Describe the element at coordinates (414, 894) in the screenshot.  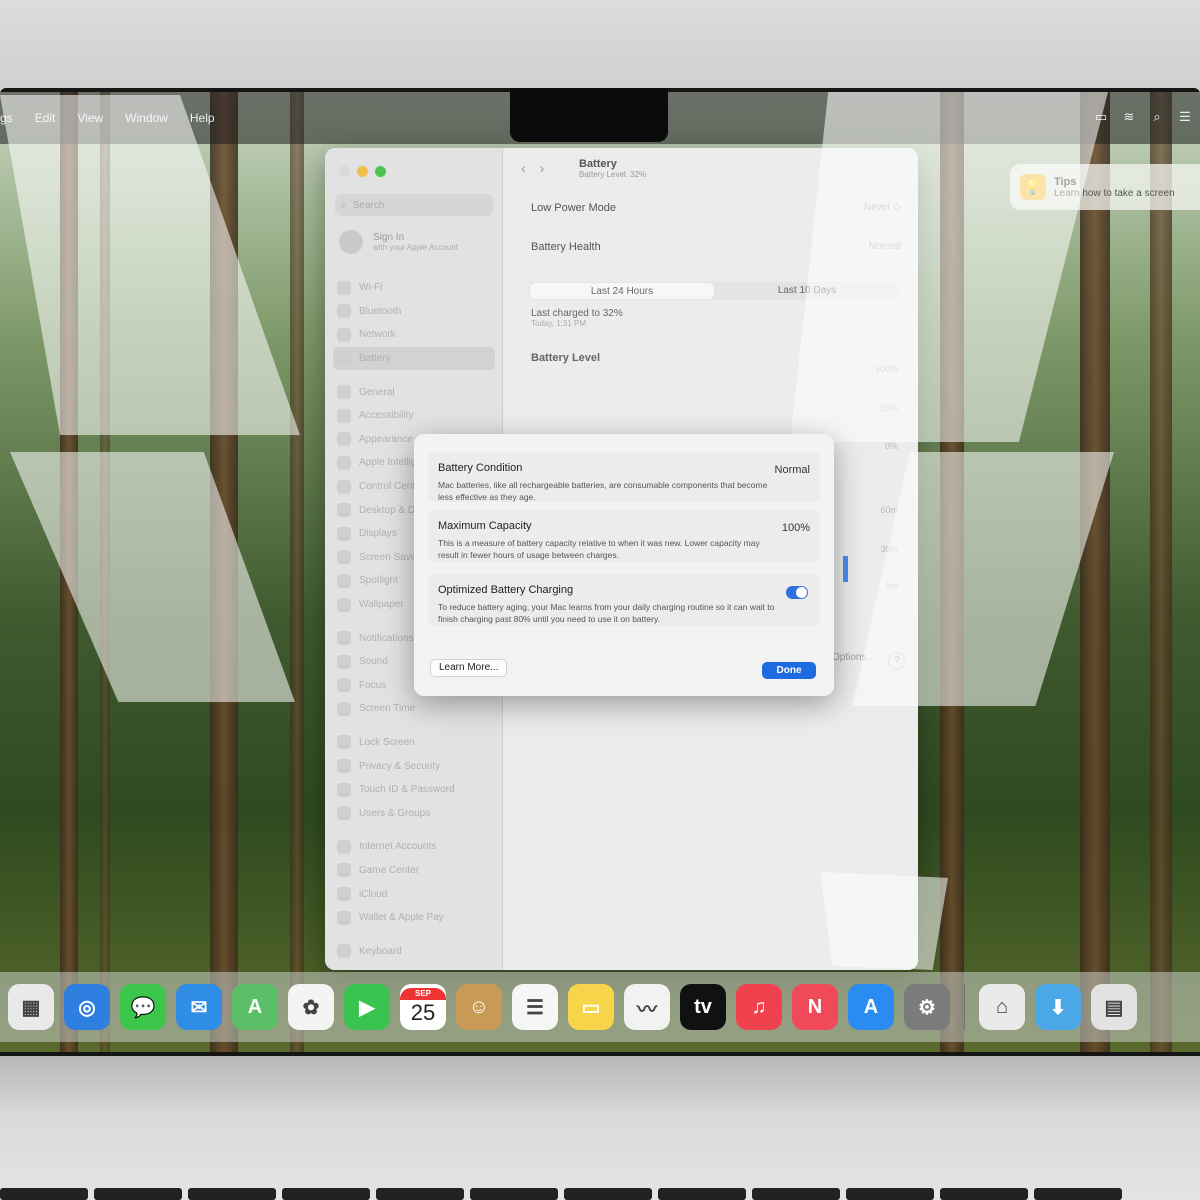
I see `sidebar-item-icloud: iCloud` at that location.